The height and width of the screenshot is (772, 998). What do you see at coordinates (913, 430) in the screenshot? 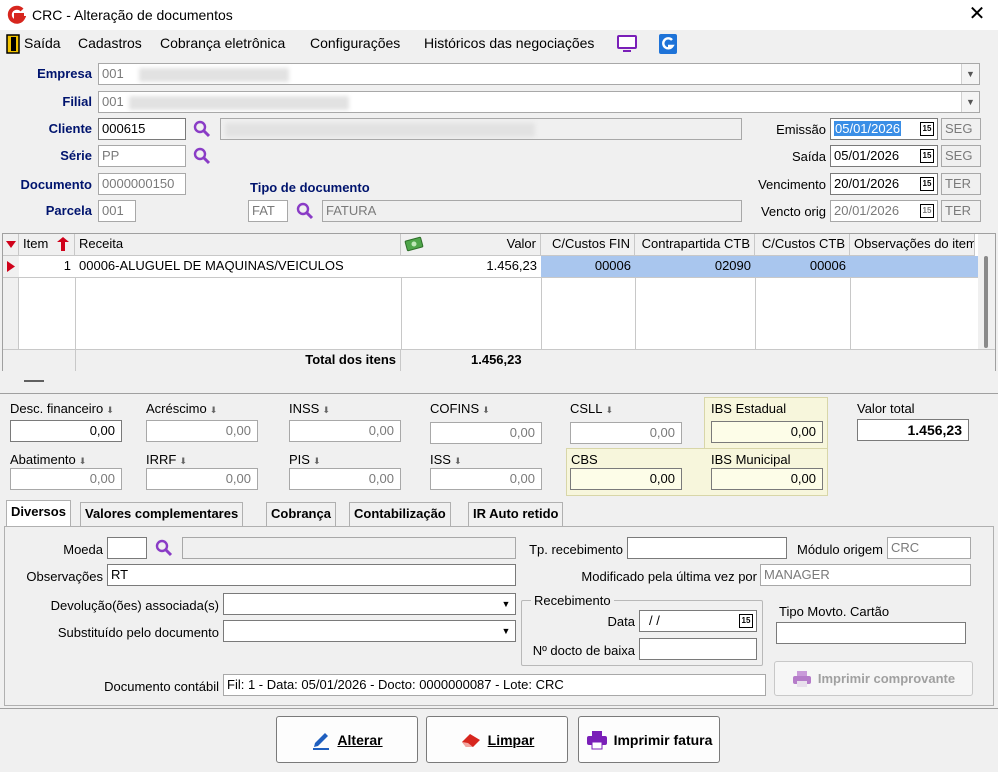
I see `valor-total-input: 1.456,23` at bounding box center [913, 430].